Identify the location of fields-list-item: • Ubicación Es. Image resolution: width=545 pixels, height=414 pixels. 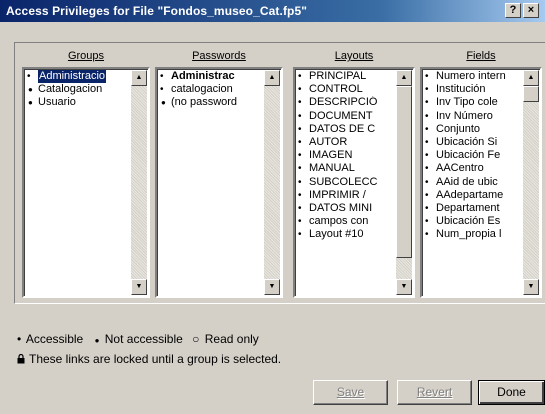
(472, 221).